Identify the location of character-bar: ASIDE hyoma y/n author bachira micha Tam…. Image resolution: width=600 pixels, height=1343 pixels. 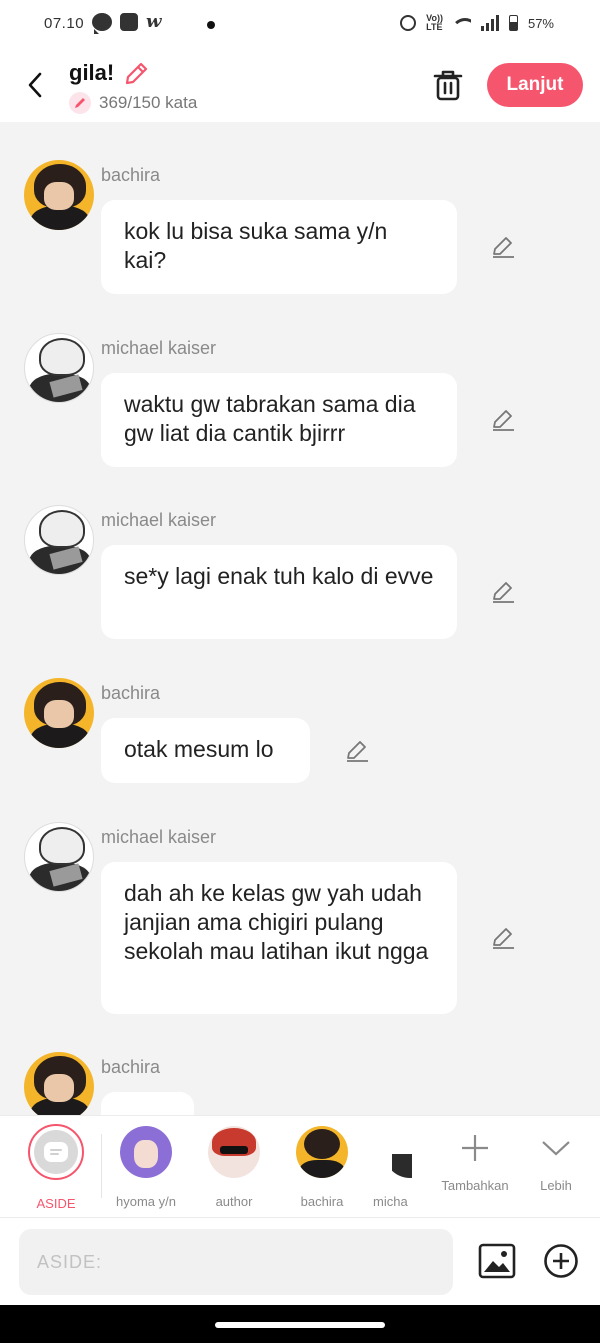
(300, 1166).